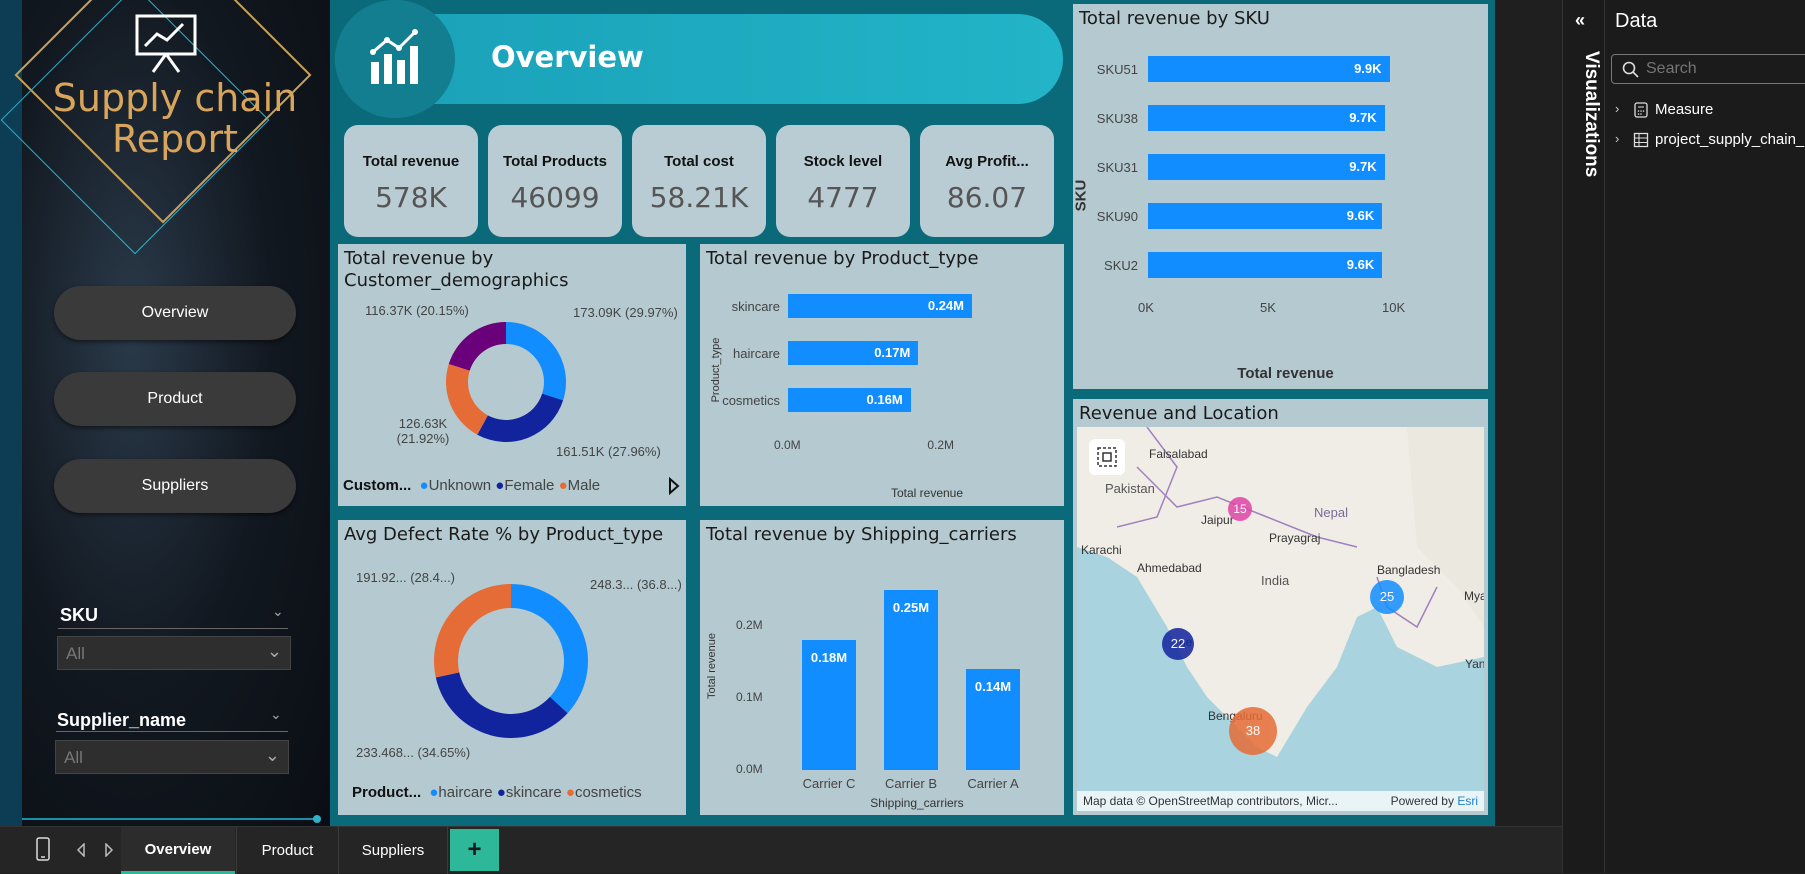  I want to click on scroll-handle, so click(317, 819).